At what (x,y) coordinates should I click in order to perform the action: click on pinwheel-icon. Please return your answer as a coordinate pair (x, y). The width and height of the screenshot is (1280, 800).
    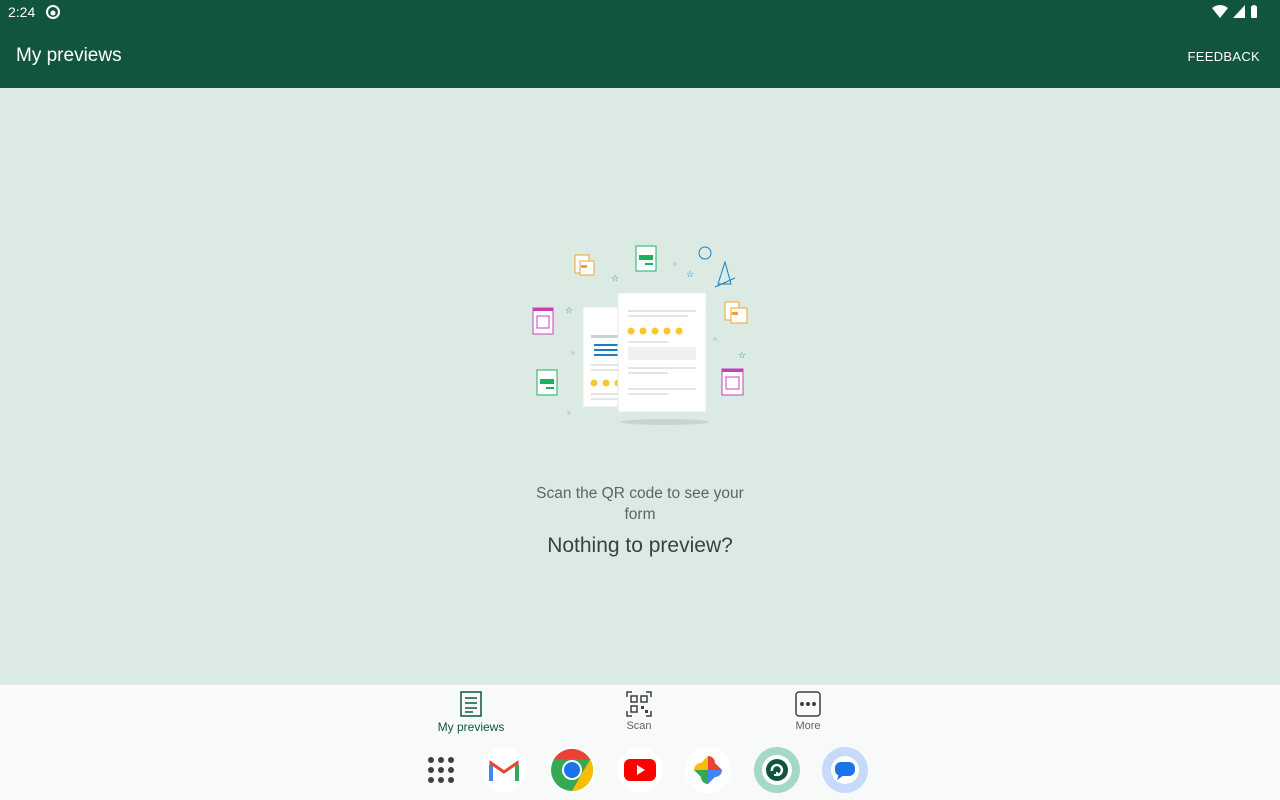
    Looking at the image, I should click on (708, 770).